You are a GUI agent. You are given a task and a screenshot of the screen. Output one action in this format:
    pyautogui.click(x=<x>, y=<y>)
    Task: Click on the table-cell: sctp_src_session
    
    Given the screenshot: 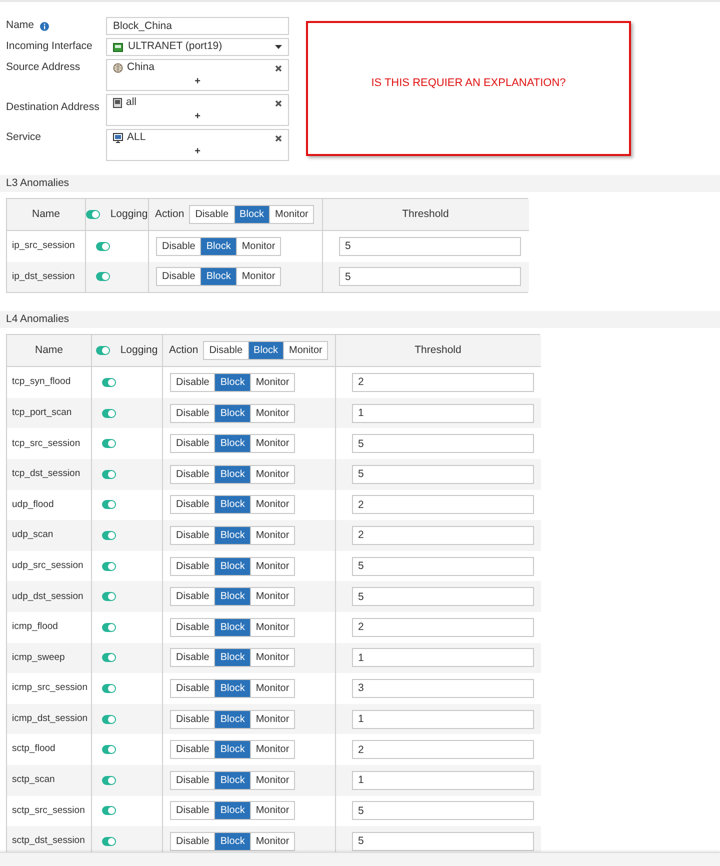 What is the action you would take?
    pyautogui.click(x=48, y=811)
    